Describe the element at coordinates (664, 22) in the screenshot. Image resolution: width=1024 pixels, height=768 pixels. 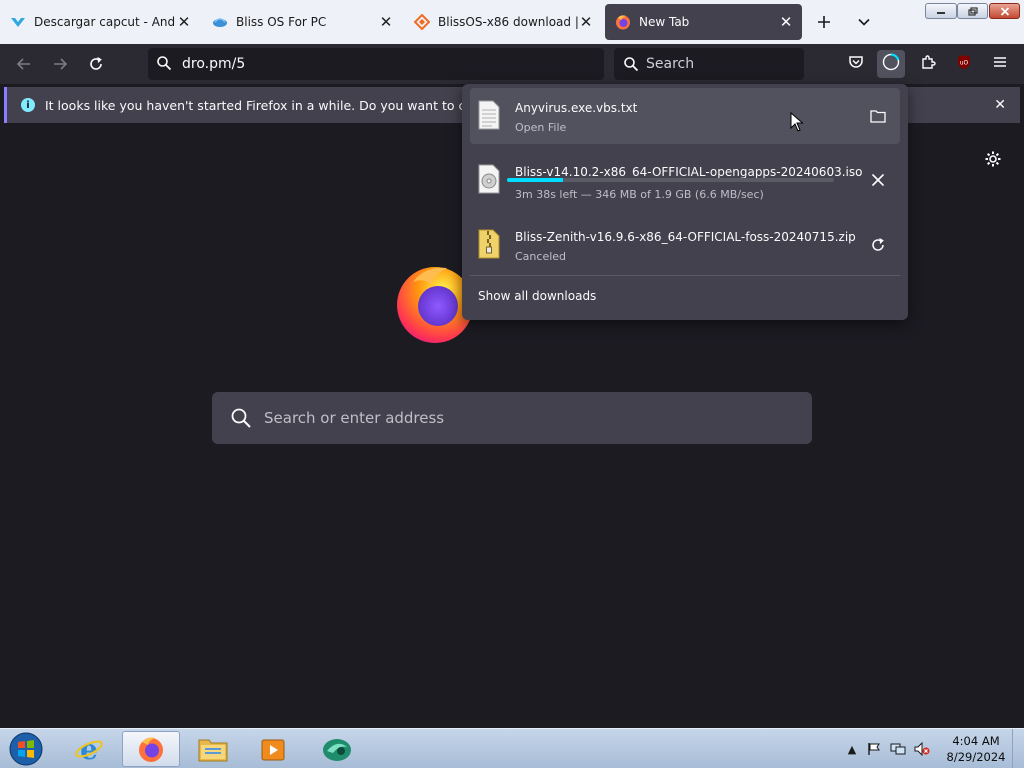
I see `tab-title: New Tab` at that location.